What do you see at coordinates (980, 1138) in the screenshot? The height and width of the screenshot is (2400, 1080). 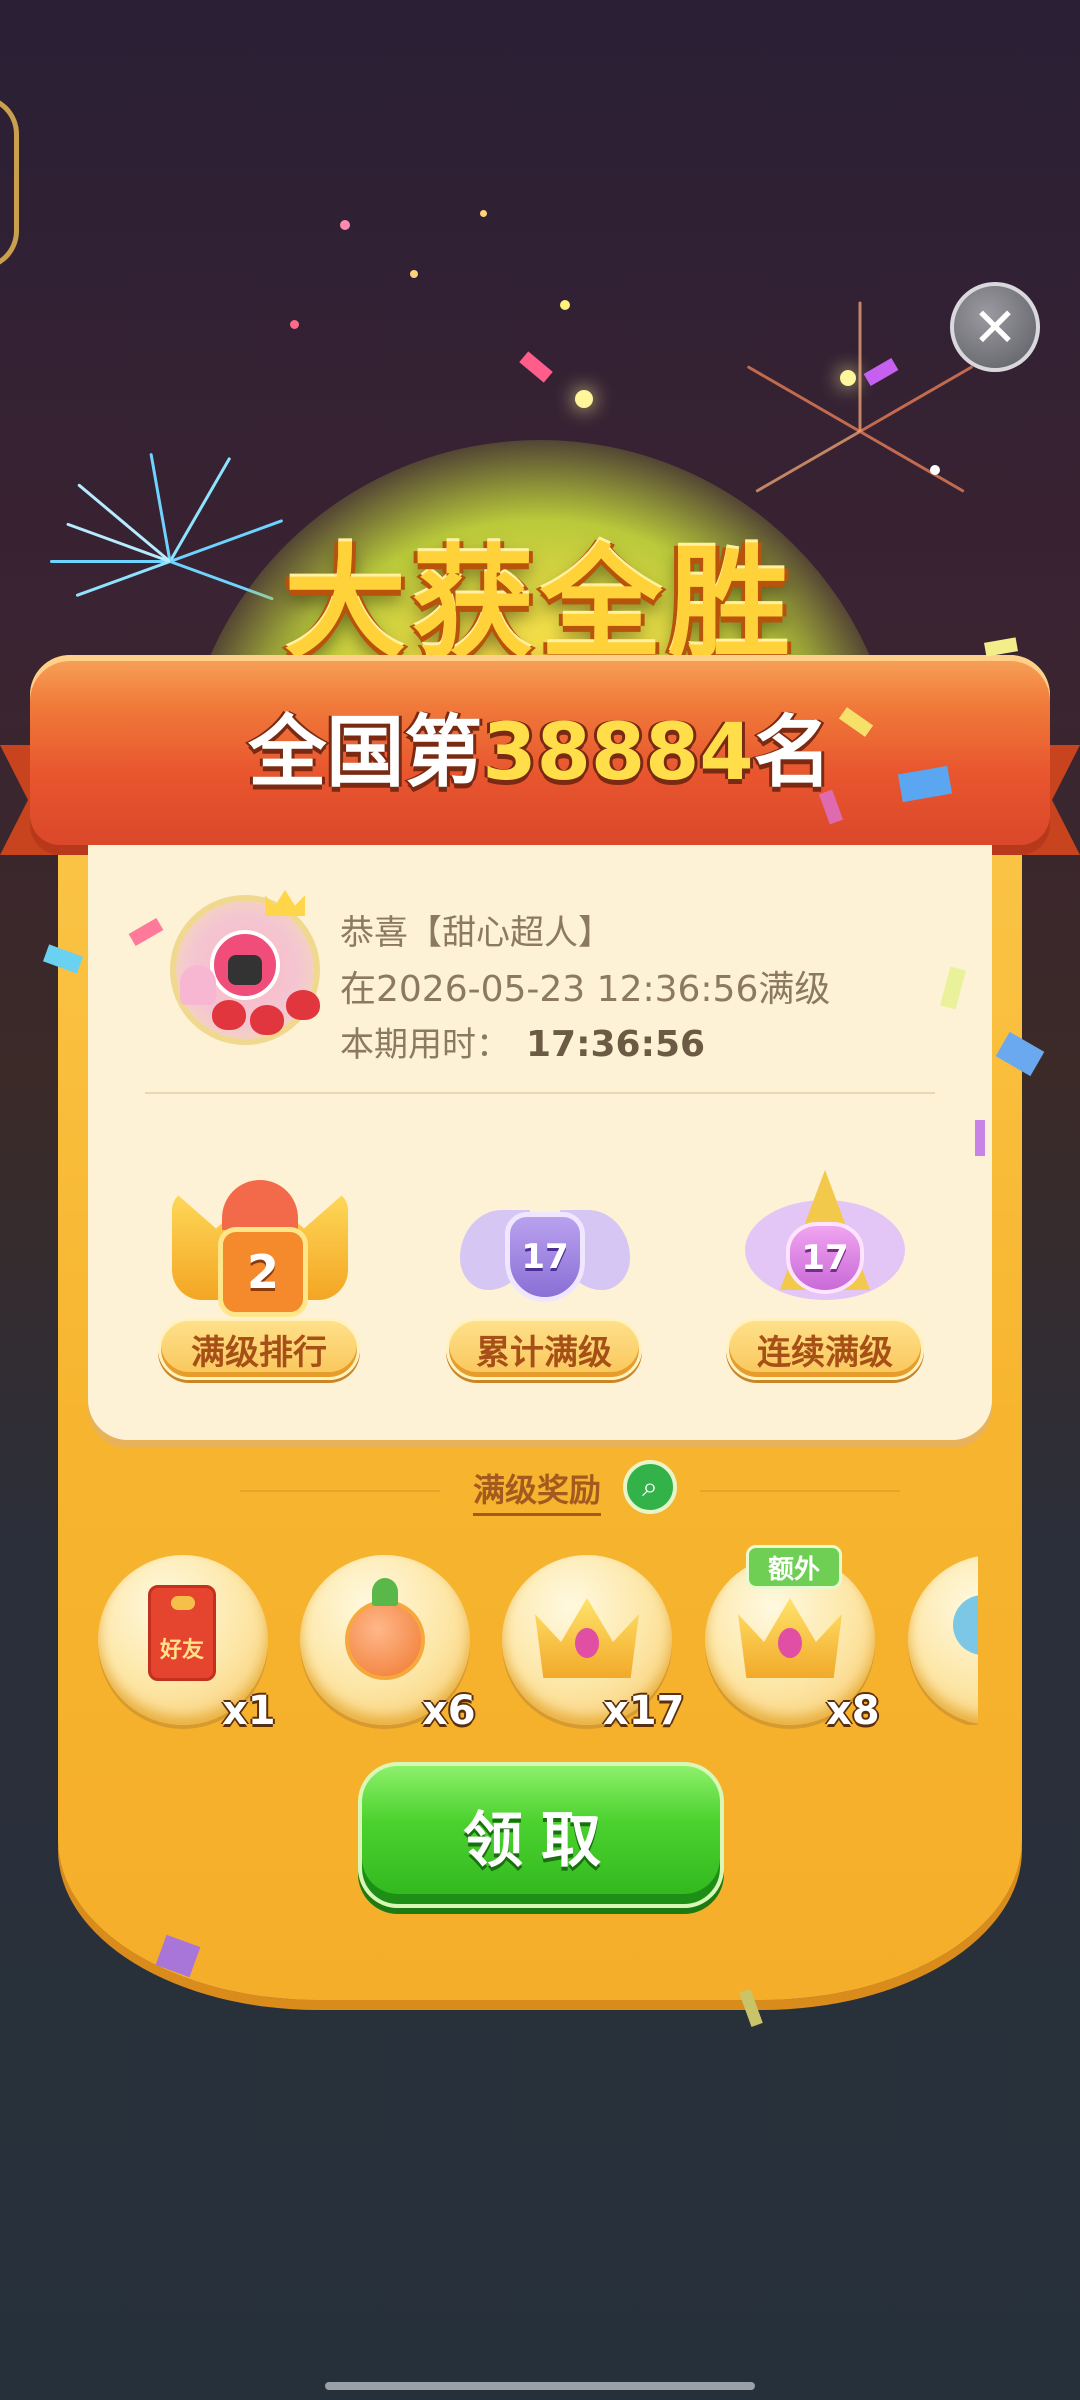 I see `confetti` at bounding box center [980, 1138].